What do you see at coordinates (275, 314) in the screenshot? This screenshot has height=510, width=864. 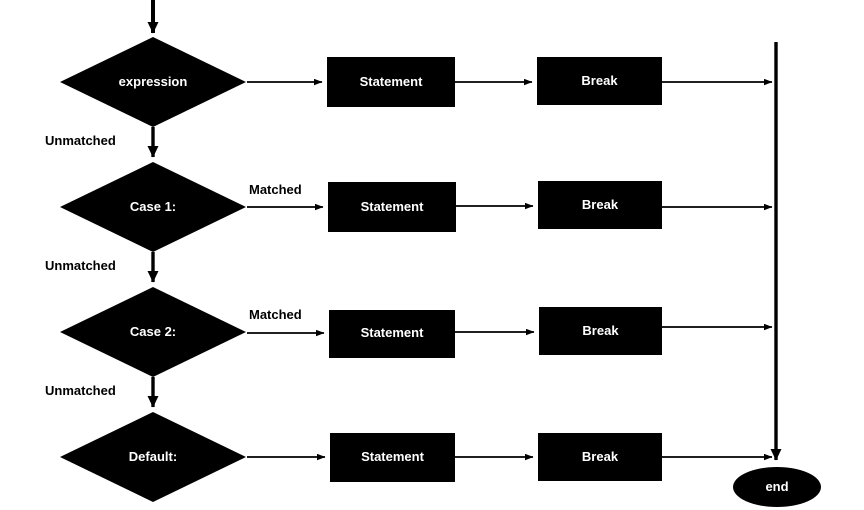 I see `edge-label-matched-3: Matched` at bounding box center [275, 314].